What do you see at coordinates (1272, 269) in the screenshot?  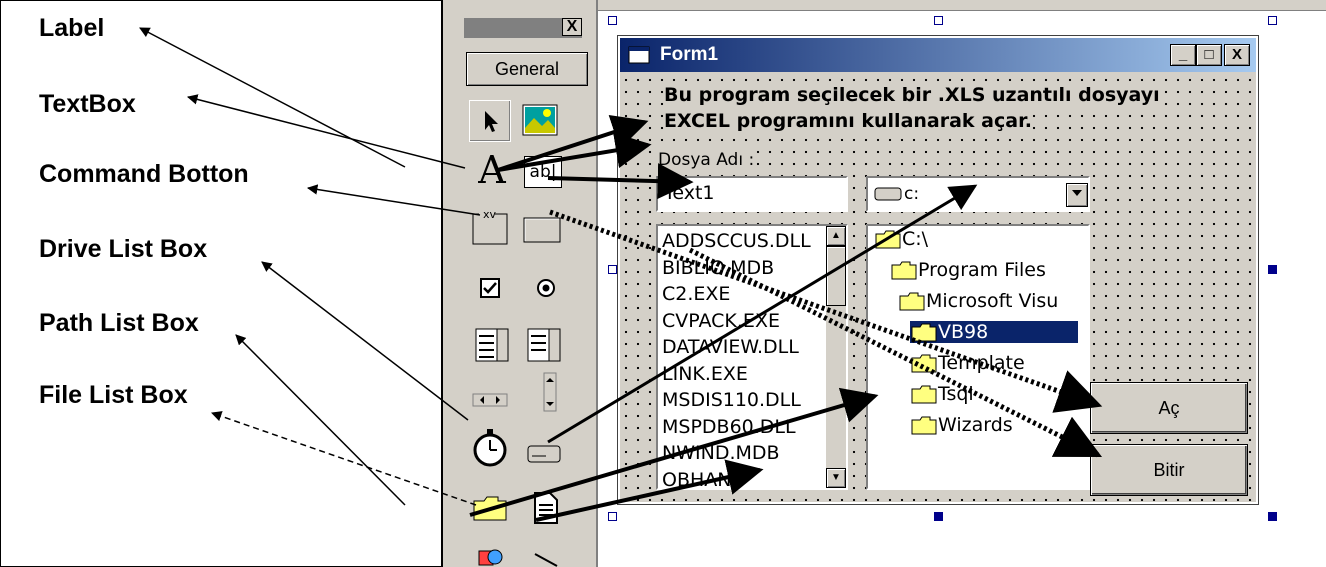 I see `handle-middle-right` at bounding box center [1272, 269].